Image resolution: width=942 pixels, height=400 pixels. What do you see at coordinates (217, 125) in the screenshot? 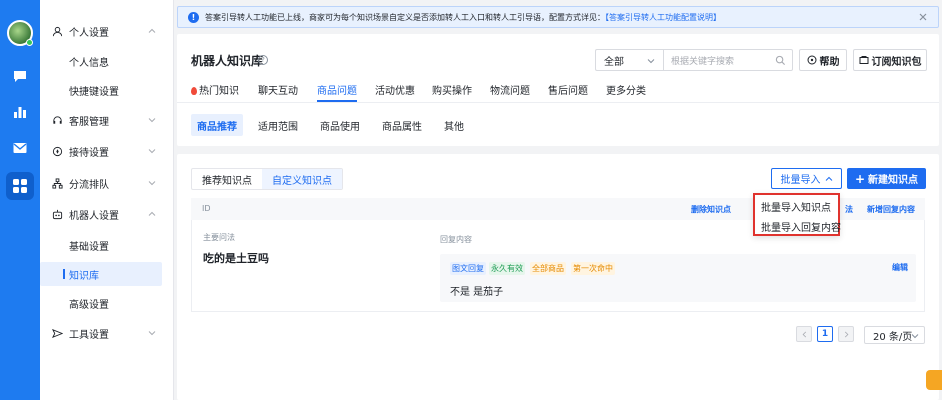
I see `subtab-recommend: 商品推荐` at bounding box center [217, 125].